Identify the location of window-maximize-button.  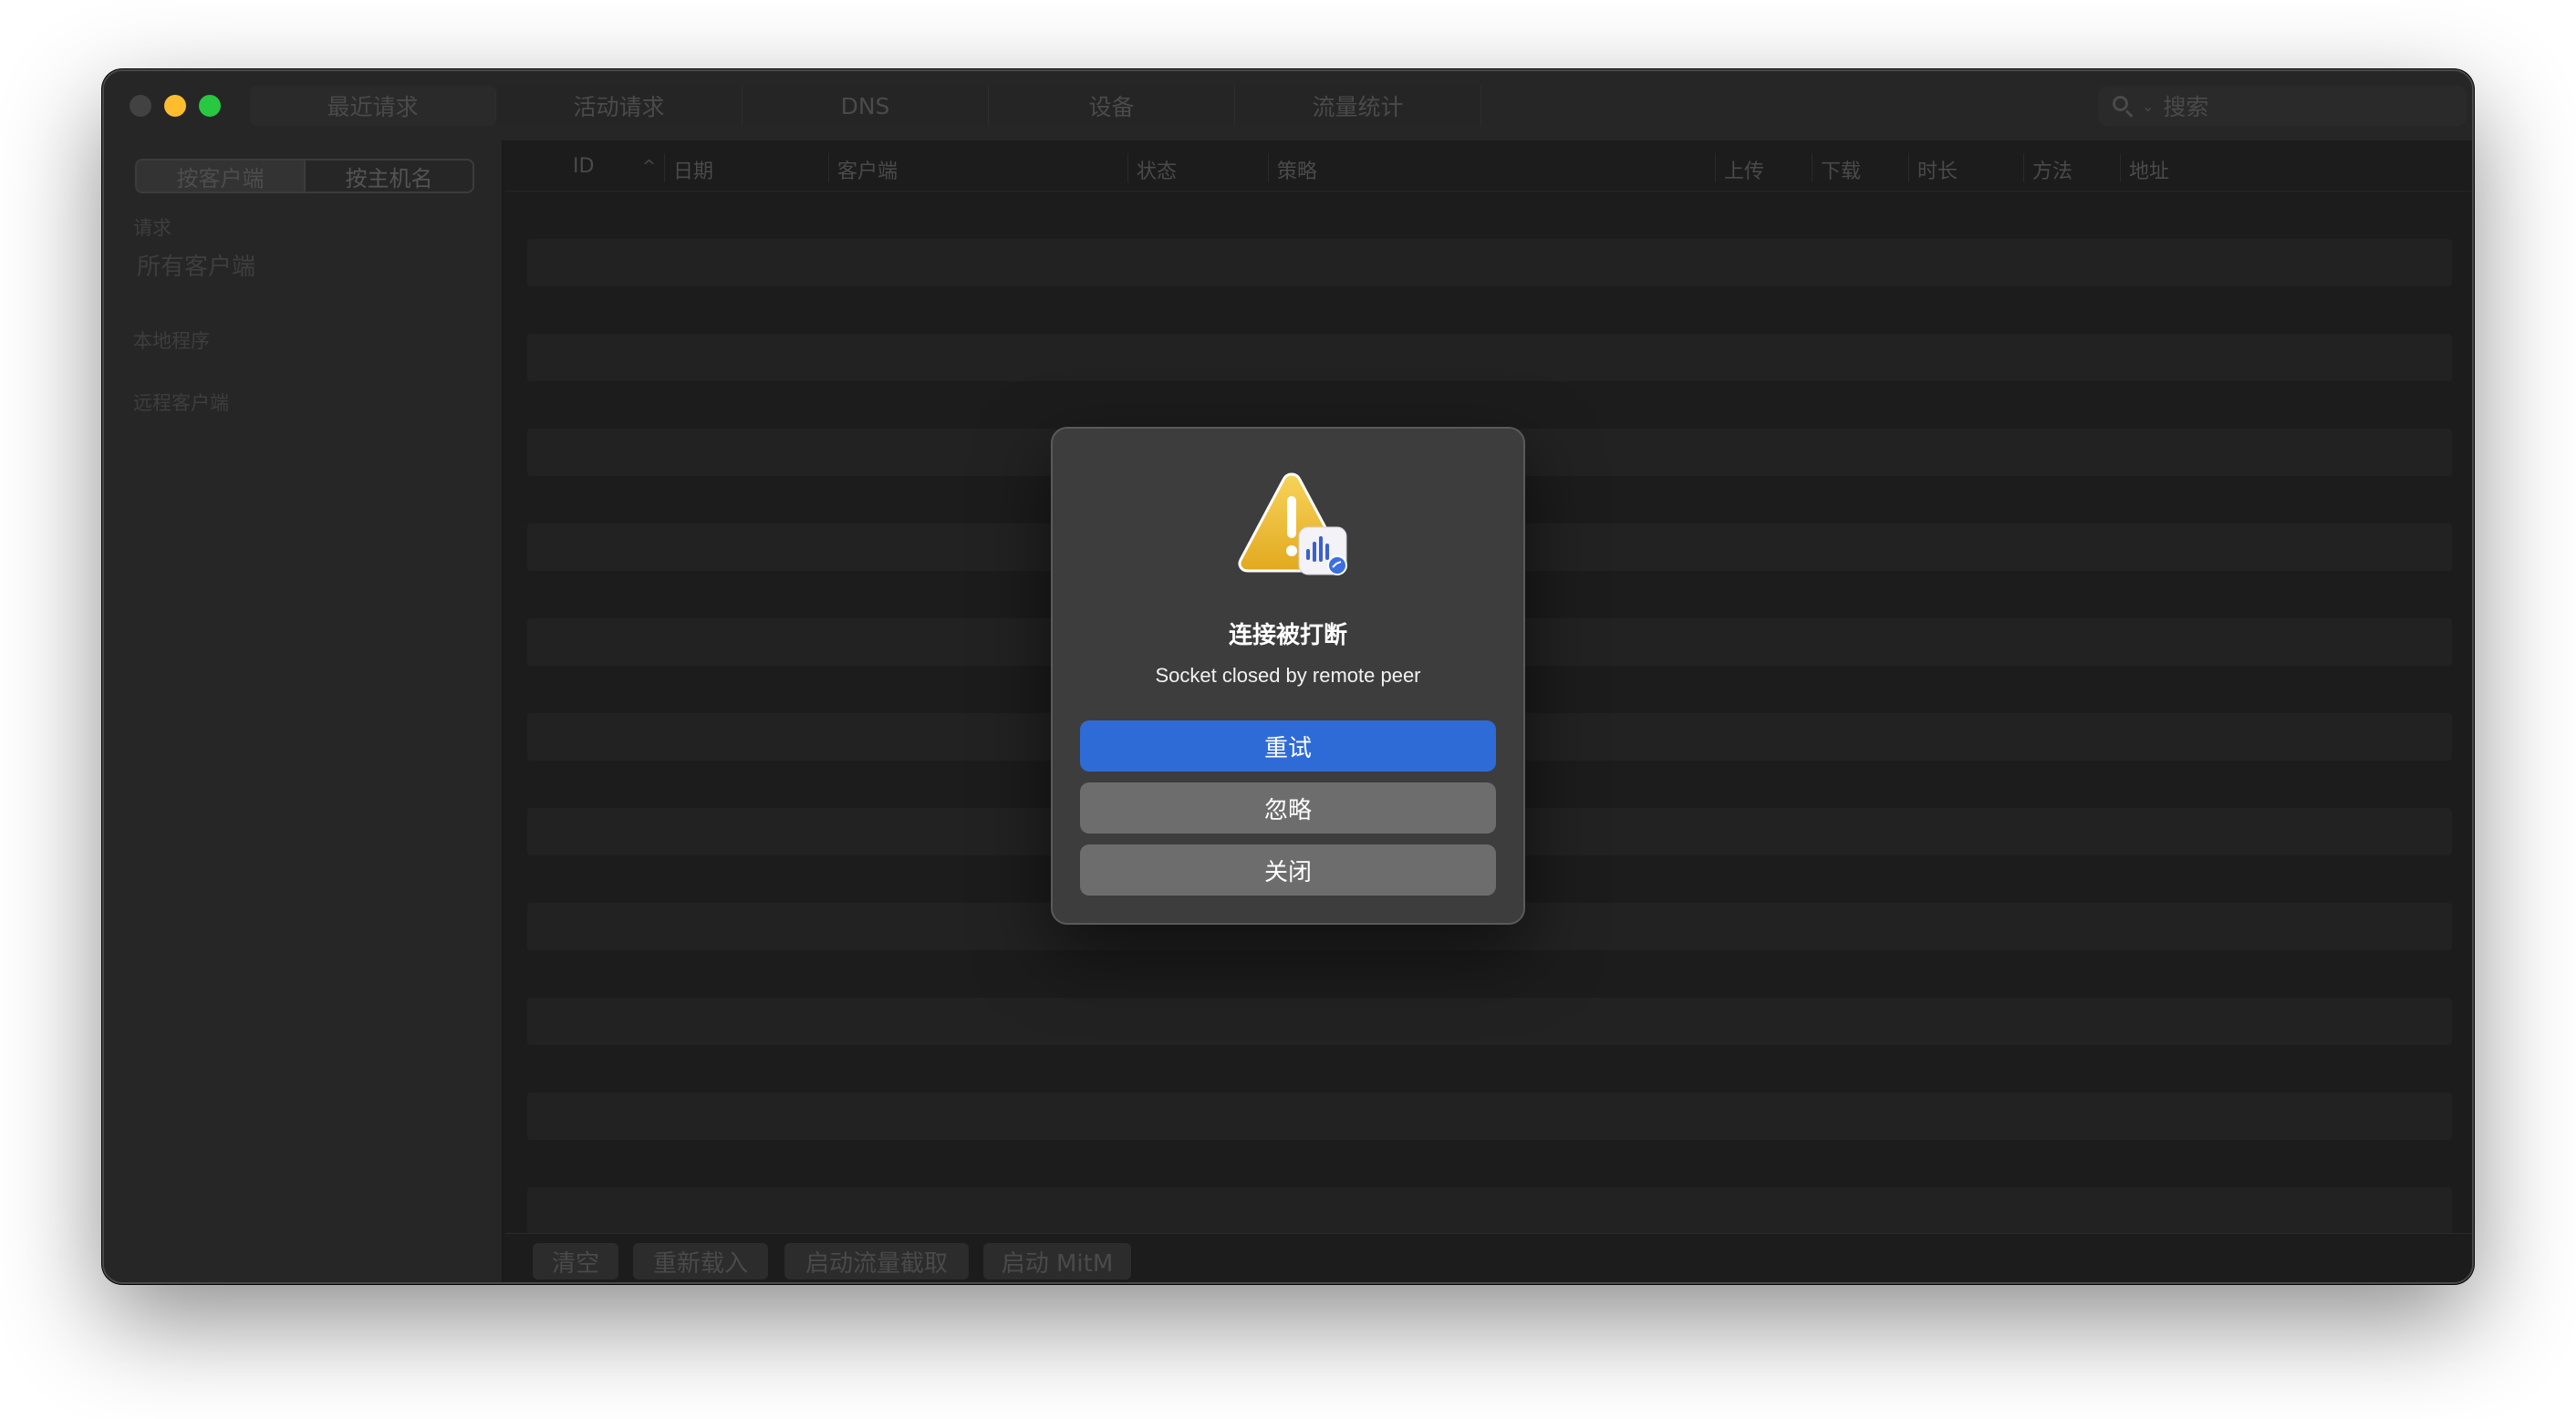
(210, 106).